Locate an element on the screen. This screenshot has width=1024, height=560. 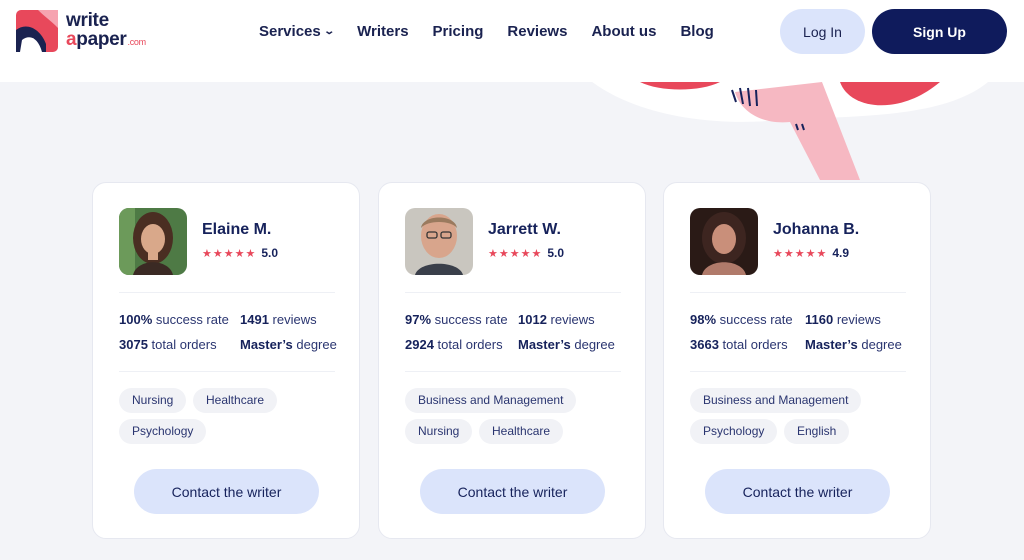
writer-name: Elaine M. is located at coordinates (237, 229).